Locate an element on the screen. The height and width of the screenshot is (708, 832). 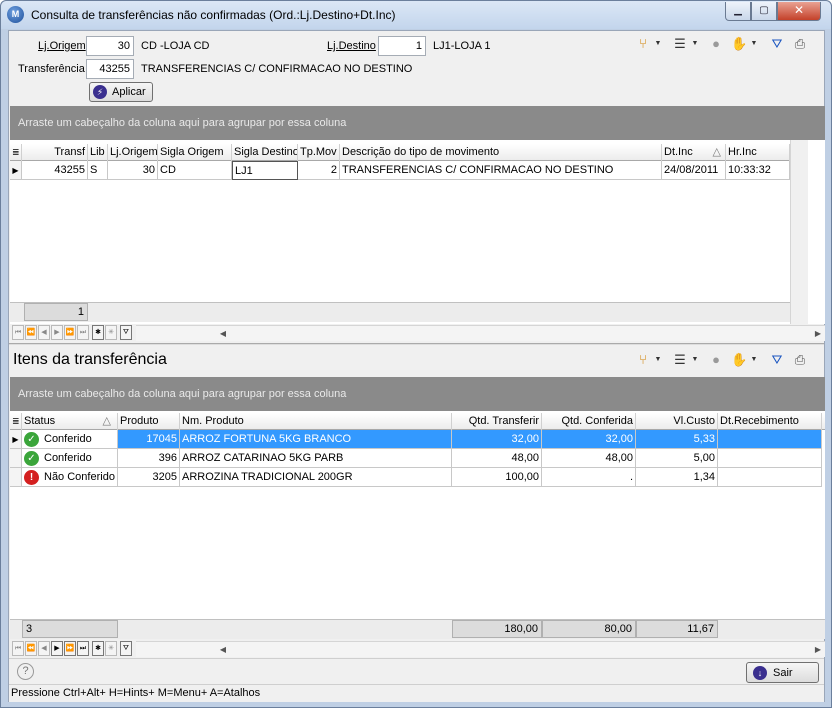
lj-destino-field: 1 is located at coordinates (402, 46).